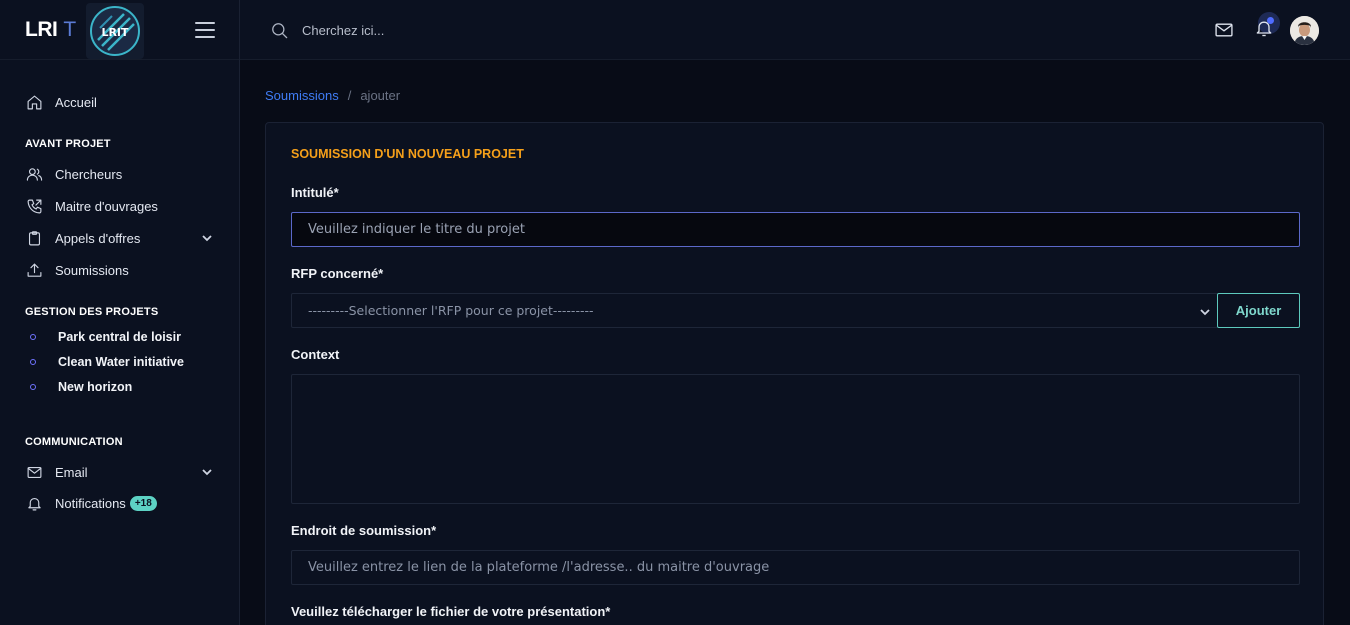  Describe the element at coordinates (95, 387) in the screenshot. I see `sidebar-project-label: New horizon` at that location.